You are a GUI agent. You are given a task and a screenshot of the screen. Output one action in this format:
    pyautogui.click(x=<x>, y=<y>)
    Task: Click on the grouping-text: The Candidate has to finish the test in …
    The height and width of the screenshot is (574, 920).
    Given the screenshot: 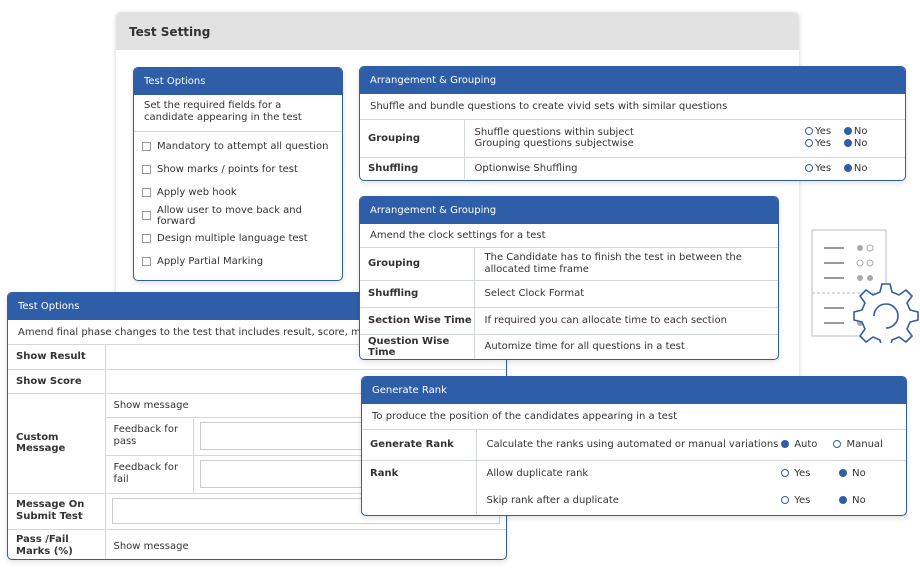 What is the action you would take?
    pyautogui.click(x=626, y=264)
    